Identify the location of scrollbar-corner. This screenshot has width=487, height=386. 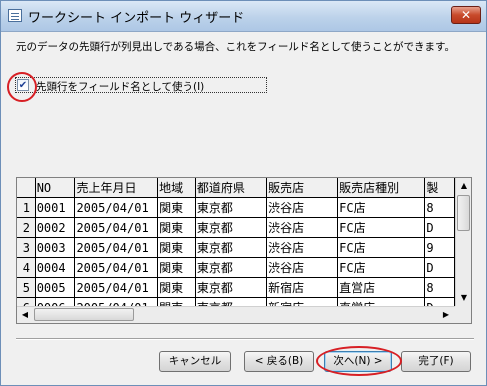
(463, 314).